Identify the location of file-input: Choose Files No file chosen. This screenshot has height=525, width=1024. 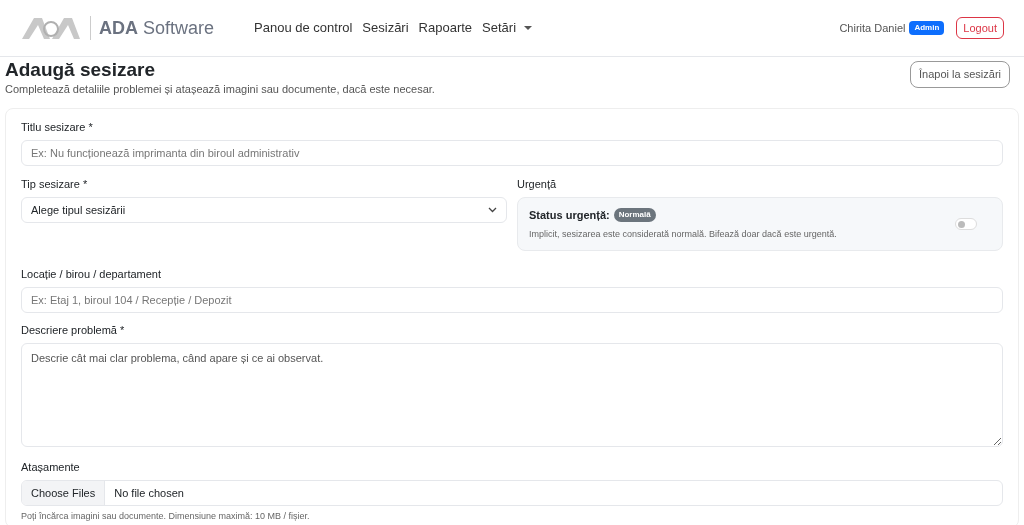
(512, 493).